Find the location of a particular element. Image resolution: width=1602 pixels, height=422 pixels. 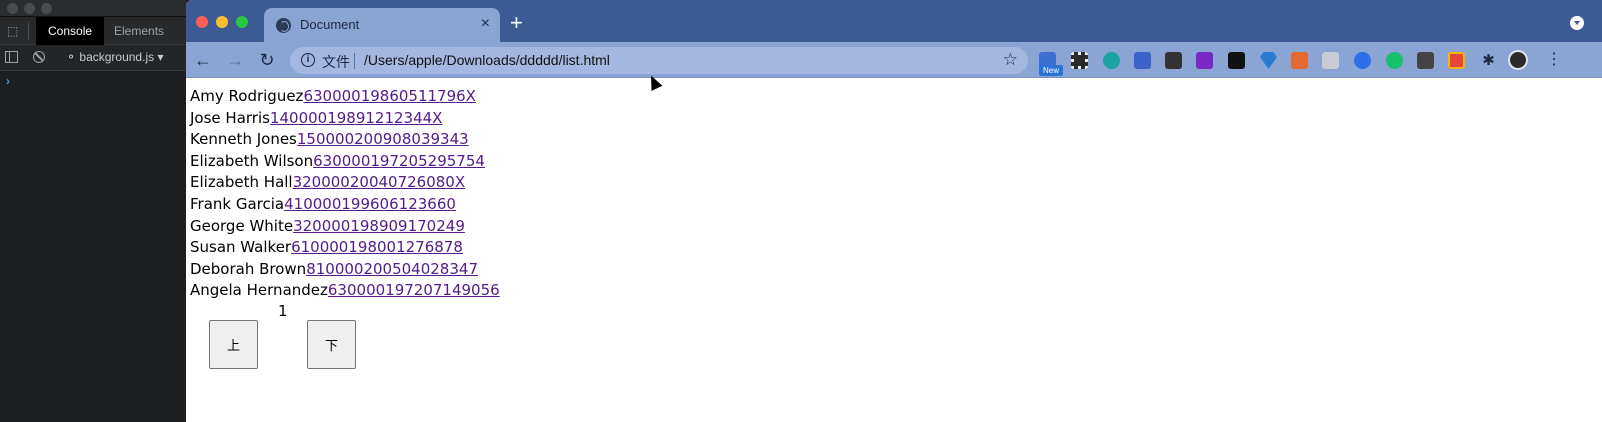

id-link: 810000200504028347 is located at coordinates (392, 269).